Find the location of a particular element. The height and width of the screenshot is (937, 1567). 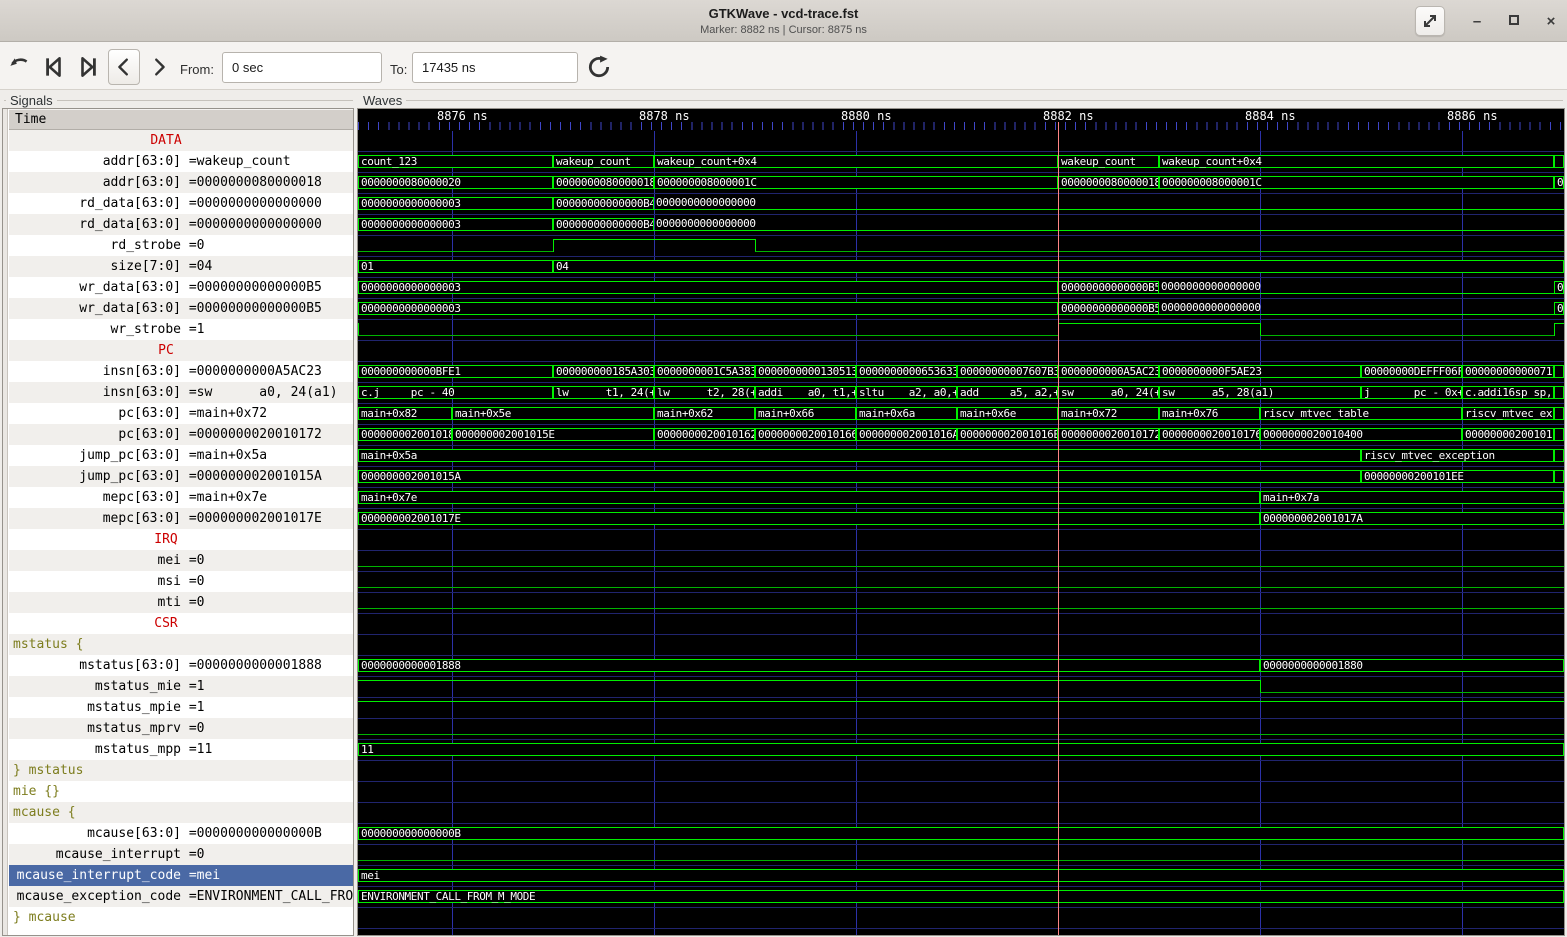

signal-row-mcause-hex: mcause[63:0] =000000000000000B is located at coordinates (181, 833).